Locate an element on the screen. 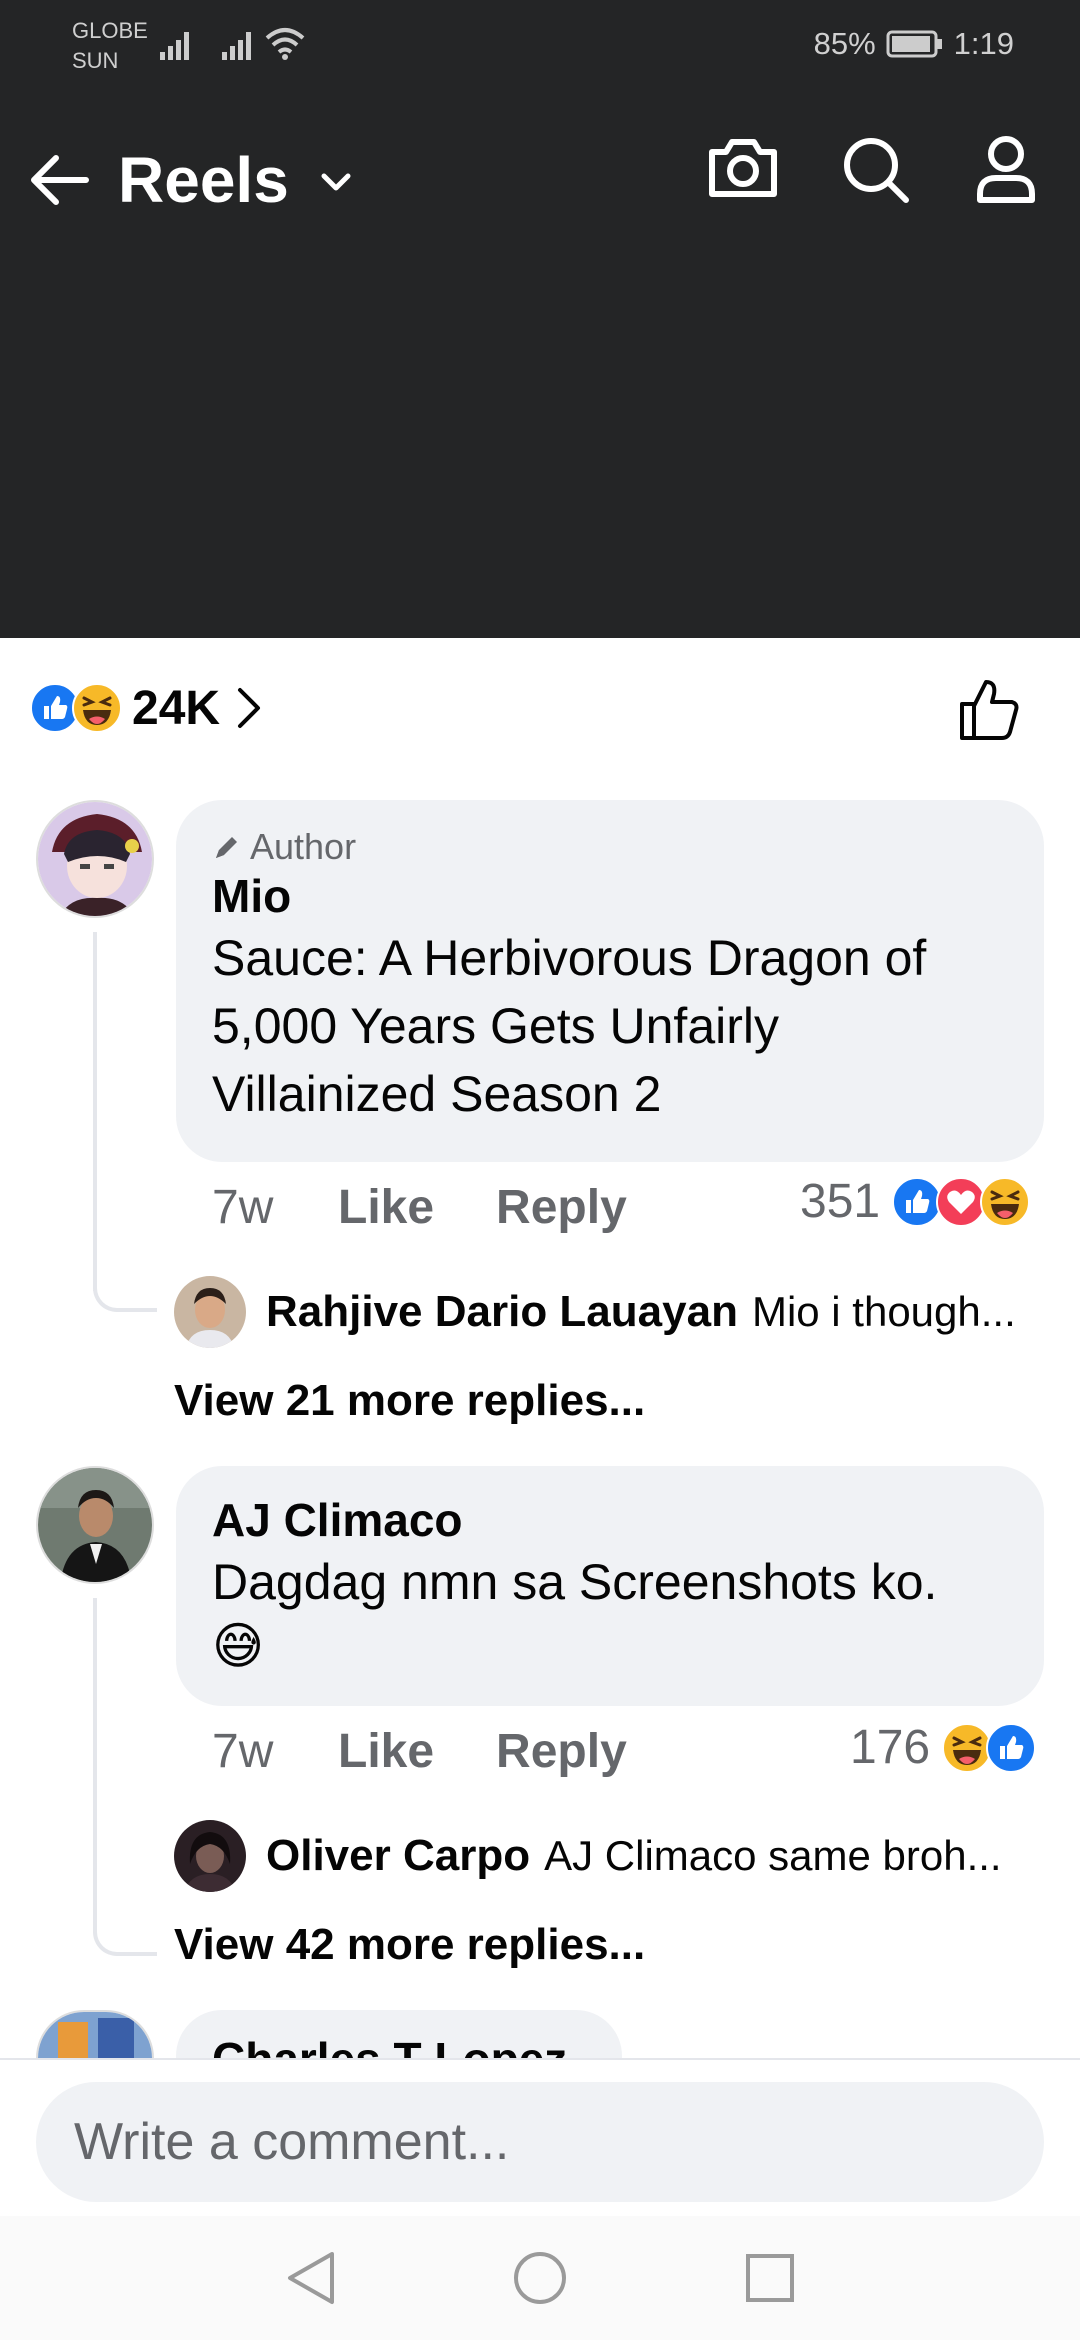 The width and height of the screenshot is (1080, 2340). chevron-right-icon is located at coordinates (249, 708).